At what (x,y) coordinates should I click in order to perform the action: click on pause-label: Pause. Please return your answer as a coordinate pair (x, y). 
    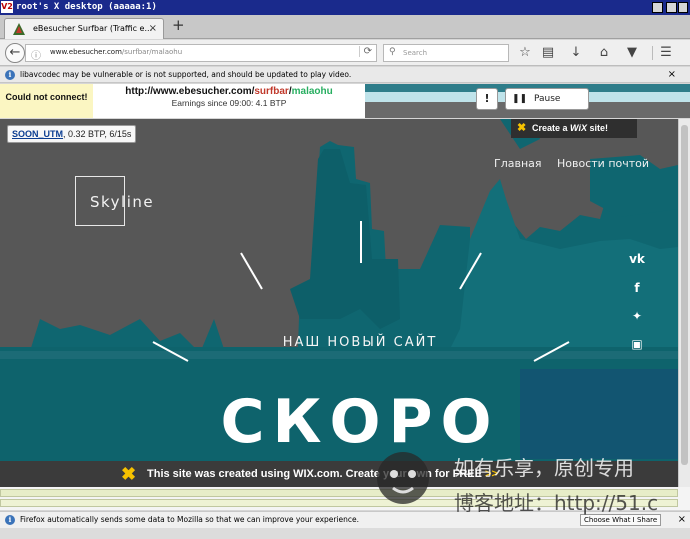
    Looking at the image, I should click on (547, 99).